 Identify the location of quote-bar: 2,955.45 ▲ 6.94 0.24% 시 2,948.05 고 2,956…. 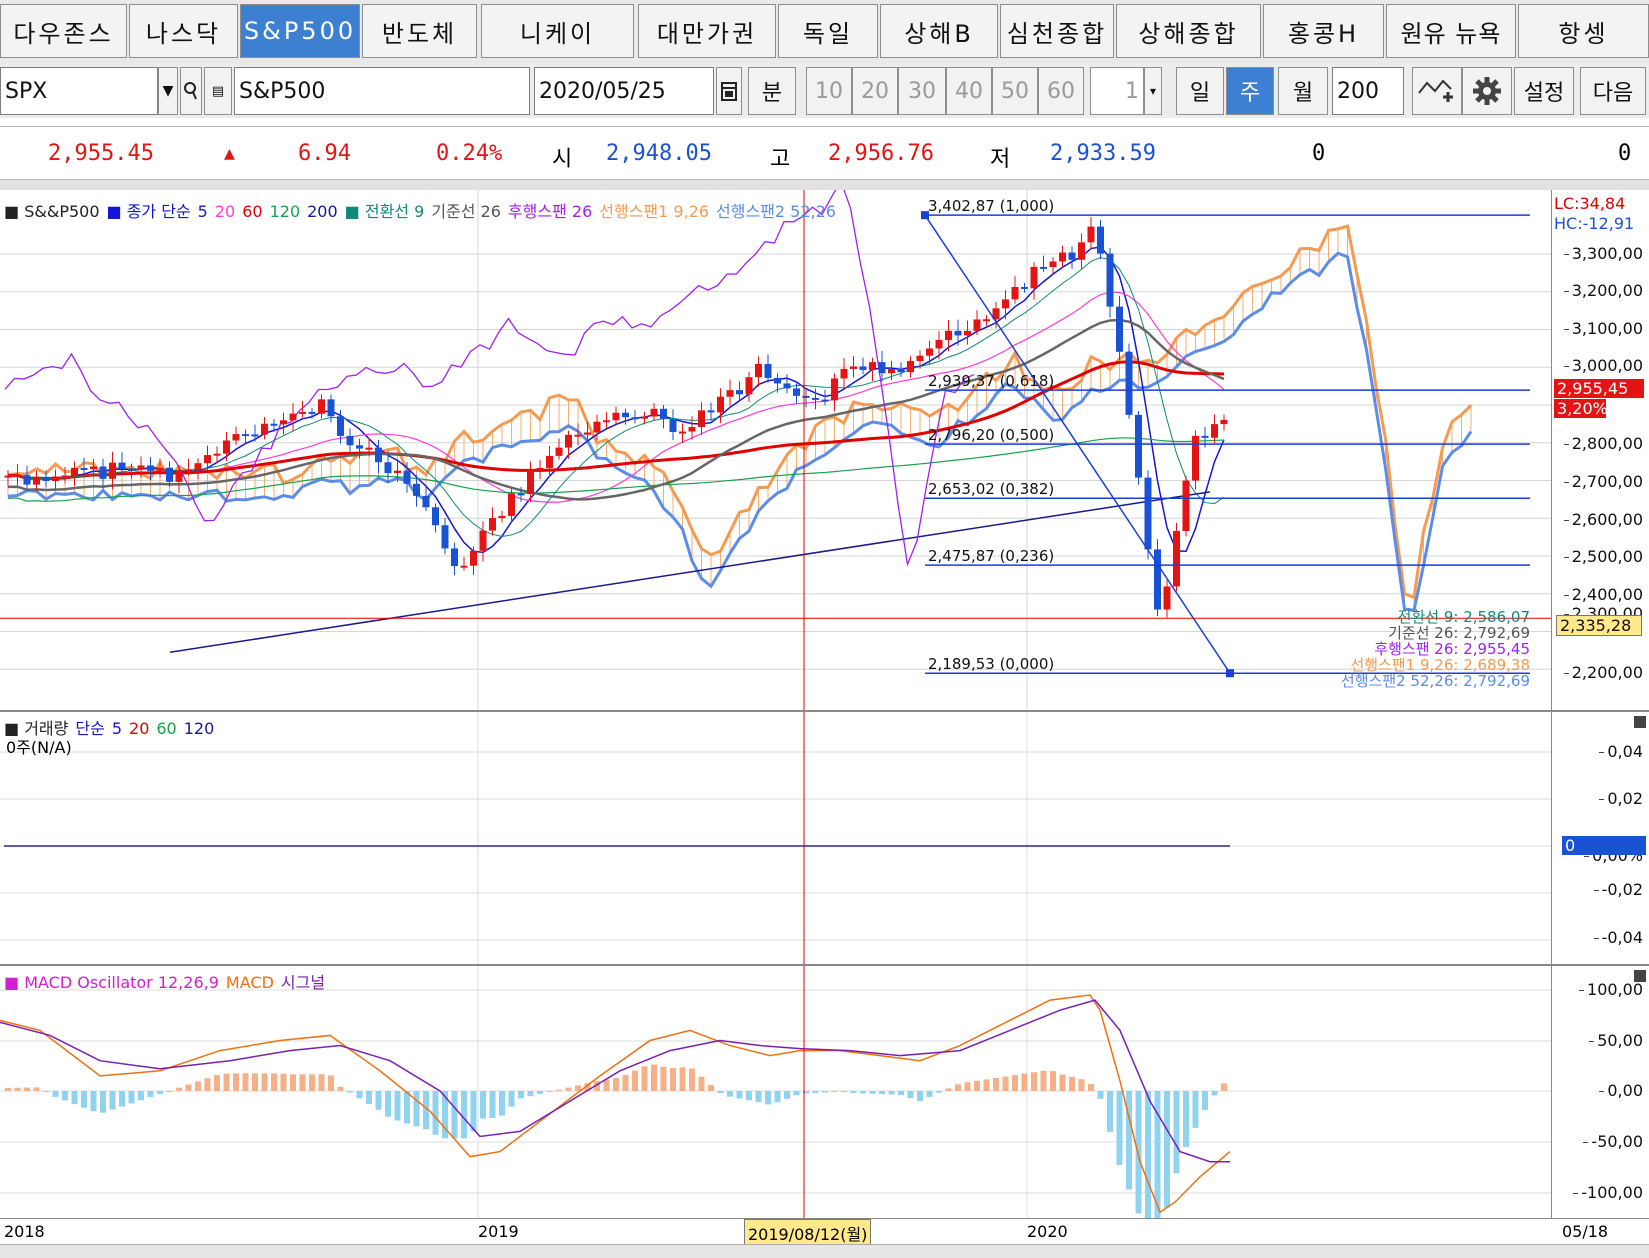
(824, 153).